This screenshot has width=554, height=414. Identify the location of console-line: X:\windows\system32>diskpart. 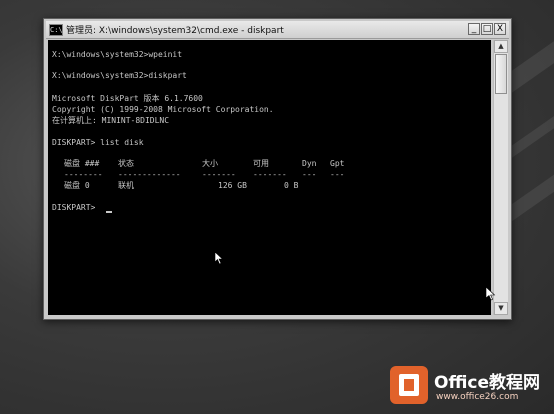
(119, 75).